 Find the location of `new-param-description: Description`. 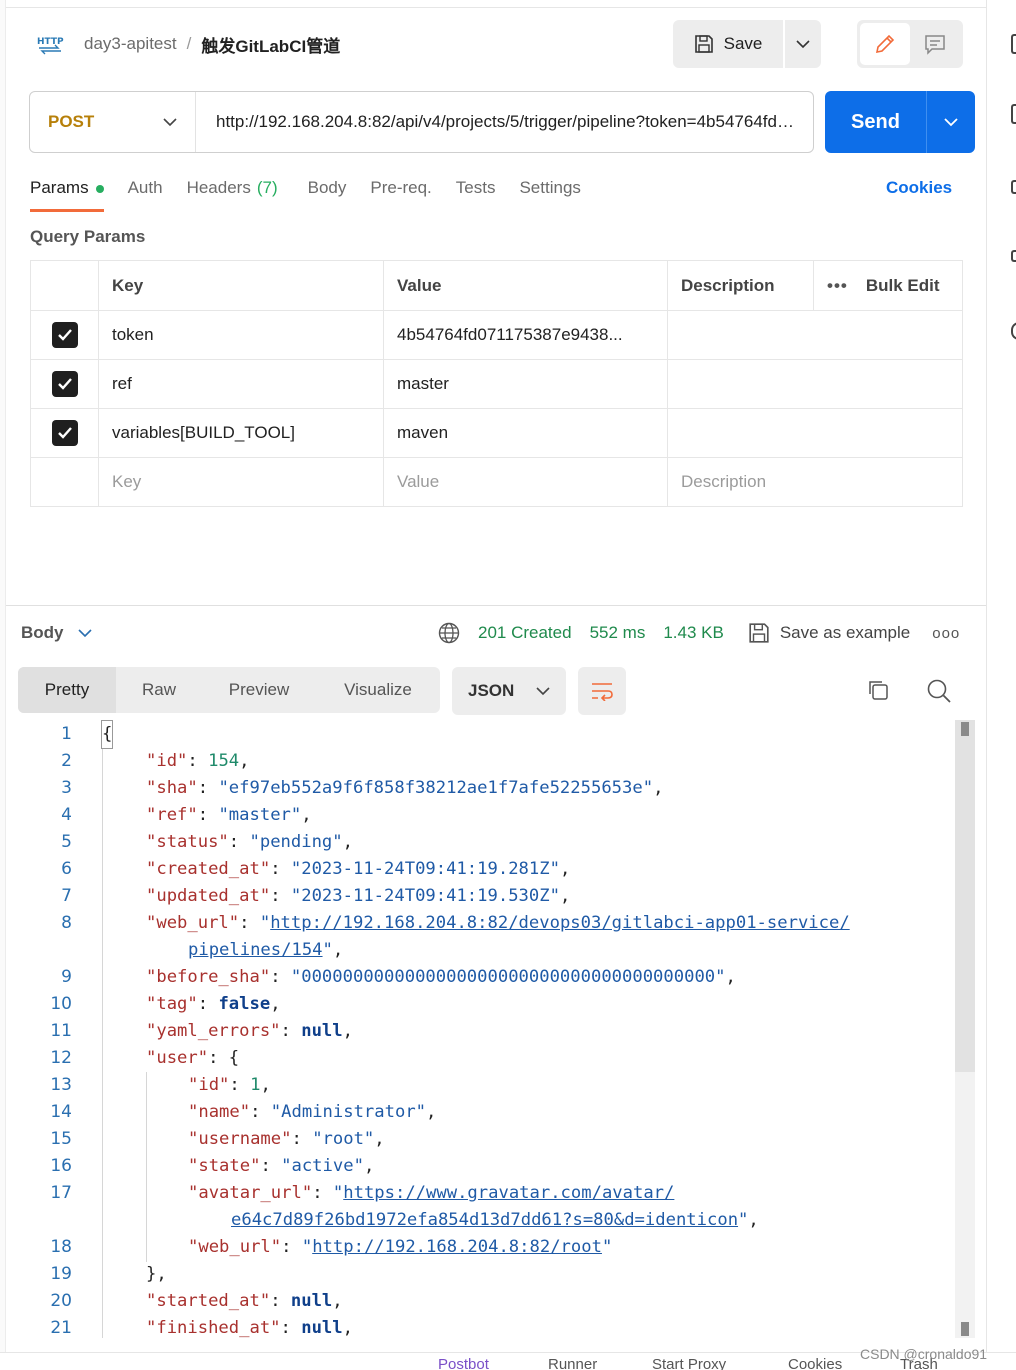

new-param-description: Description is located at coordinates (815, 482).